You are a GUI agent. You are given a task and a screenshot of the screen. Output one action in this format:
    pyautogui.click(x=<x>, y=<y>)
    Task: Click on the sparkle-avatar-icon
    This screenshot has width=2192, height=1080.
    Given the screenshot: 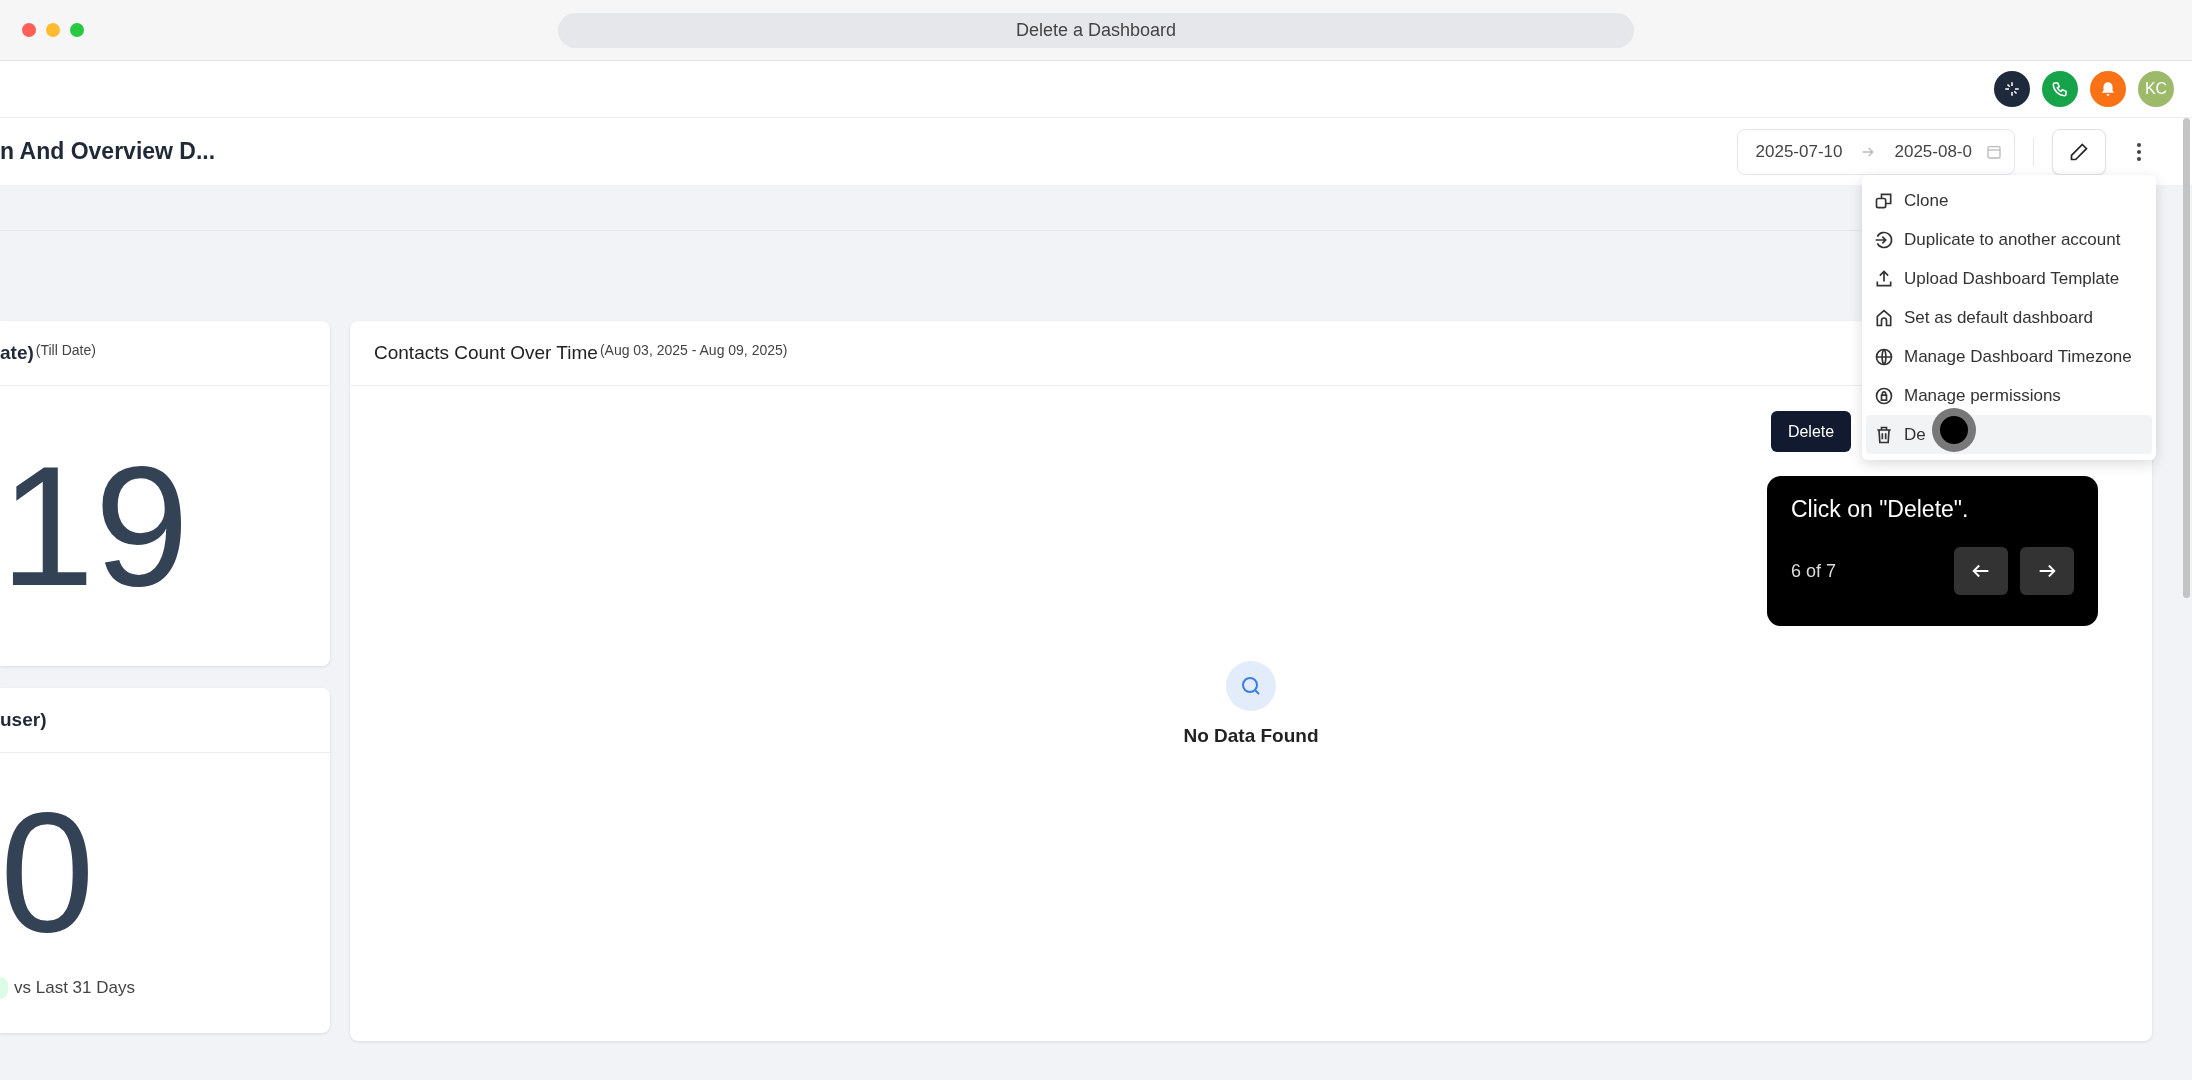 What is the action you would take?
    pyautogui.click(x=2012, y=89)
    